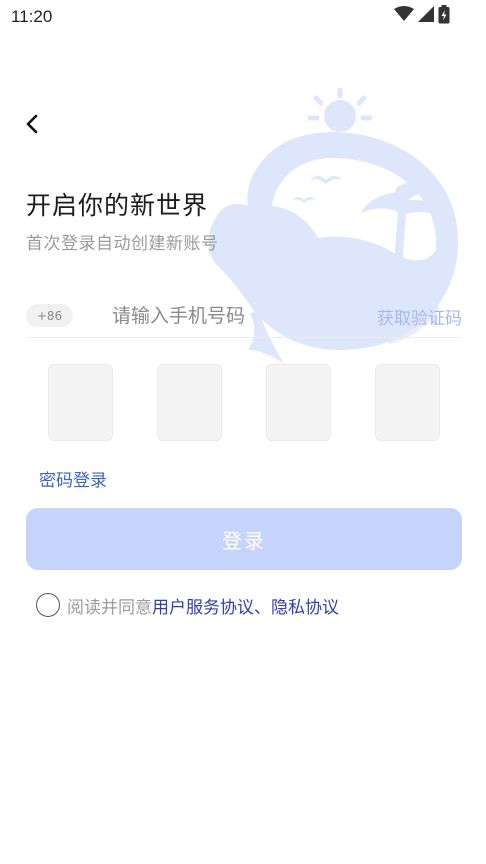  Describe the element at coordinates (244, 402) in the screenshot. I see `verification-code-boxes` at that location.